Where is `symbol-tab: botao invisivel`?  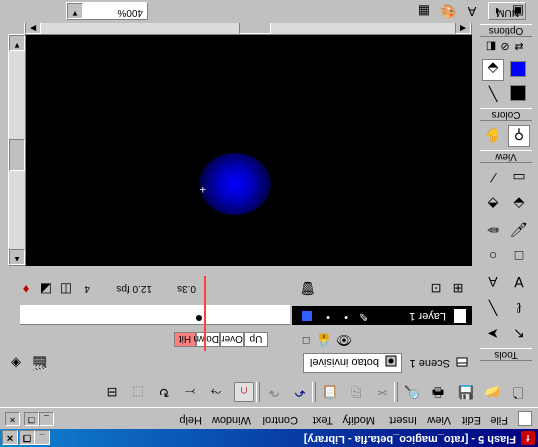 symbol-tab: botao invisivel is located at coordinates (352, 363).